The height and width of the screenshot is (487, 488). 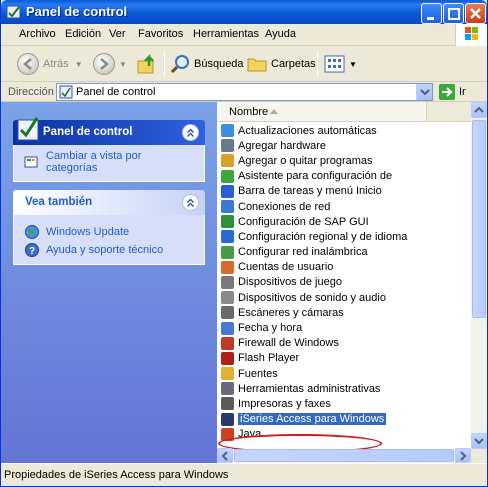 What do you see at coordinates (227, 237) in the screenshot?
I see `regional-icon` at bounding box center [227, 237].